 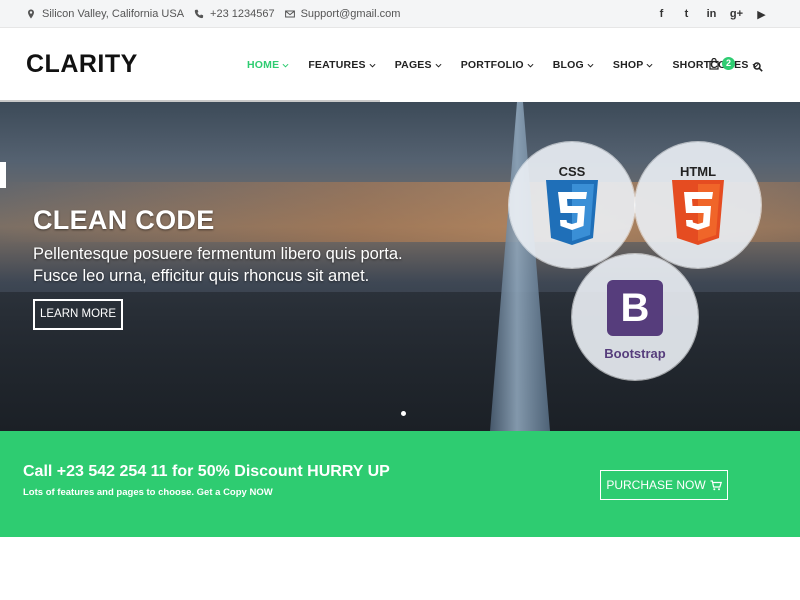 What do you see at coordinates (124, 220) in the screenshot?
I see `hero-title: CLEAN CODE` at bounding box center [124, 220].